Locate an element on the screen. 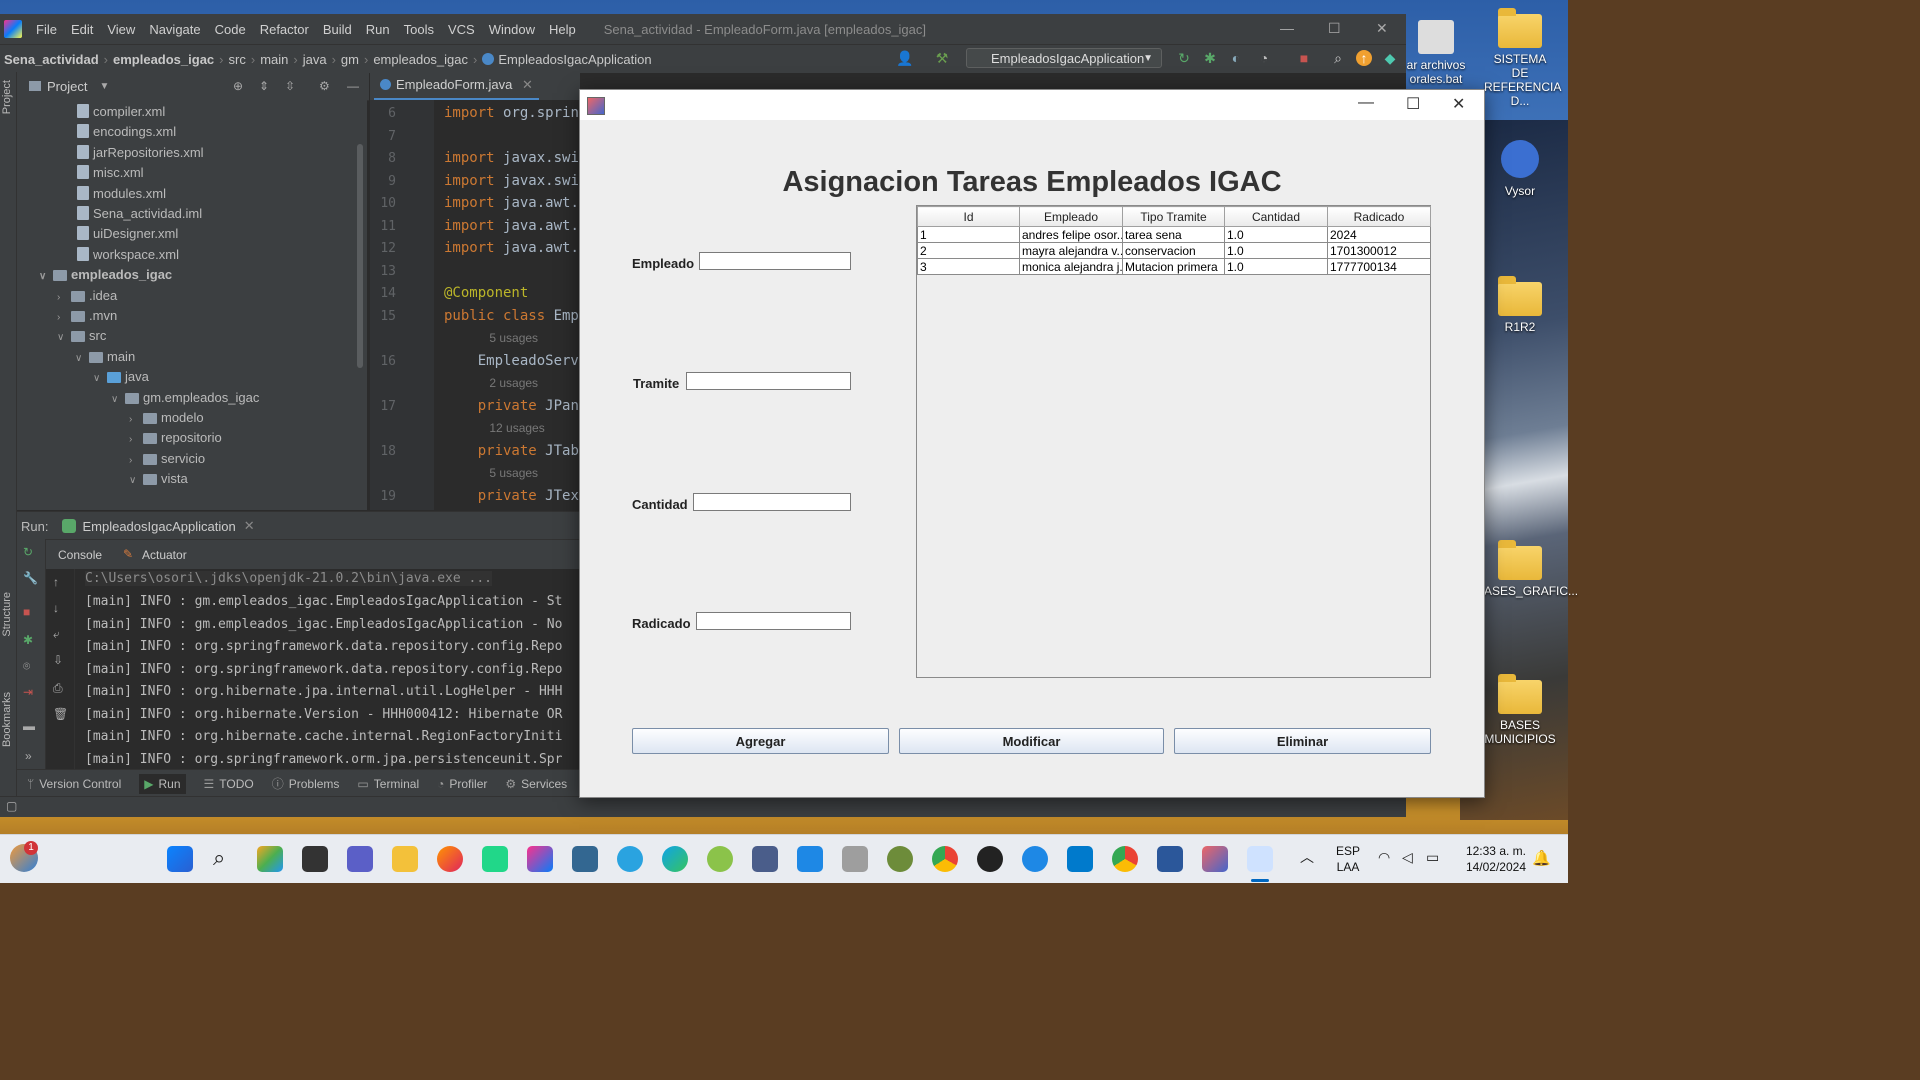  user-icon: 👤 is located at coordinates (904, 58).